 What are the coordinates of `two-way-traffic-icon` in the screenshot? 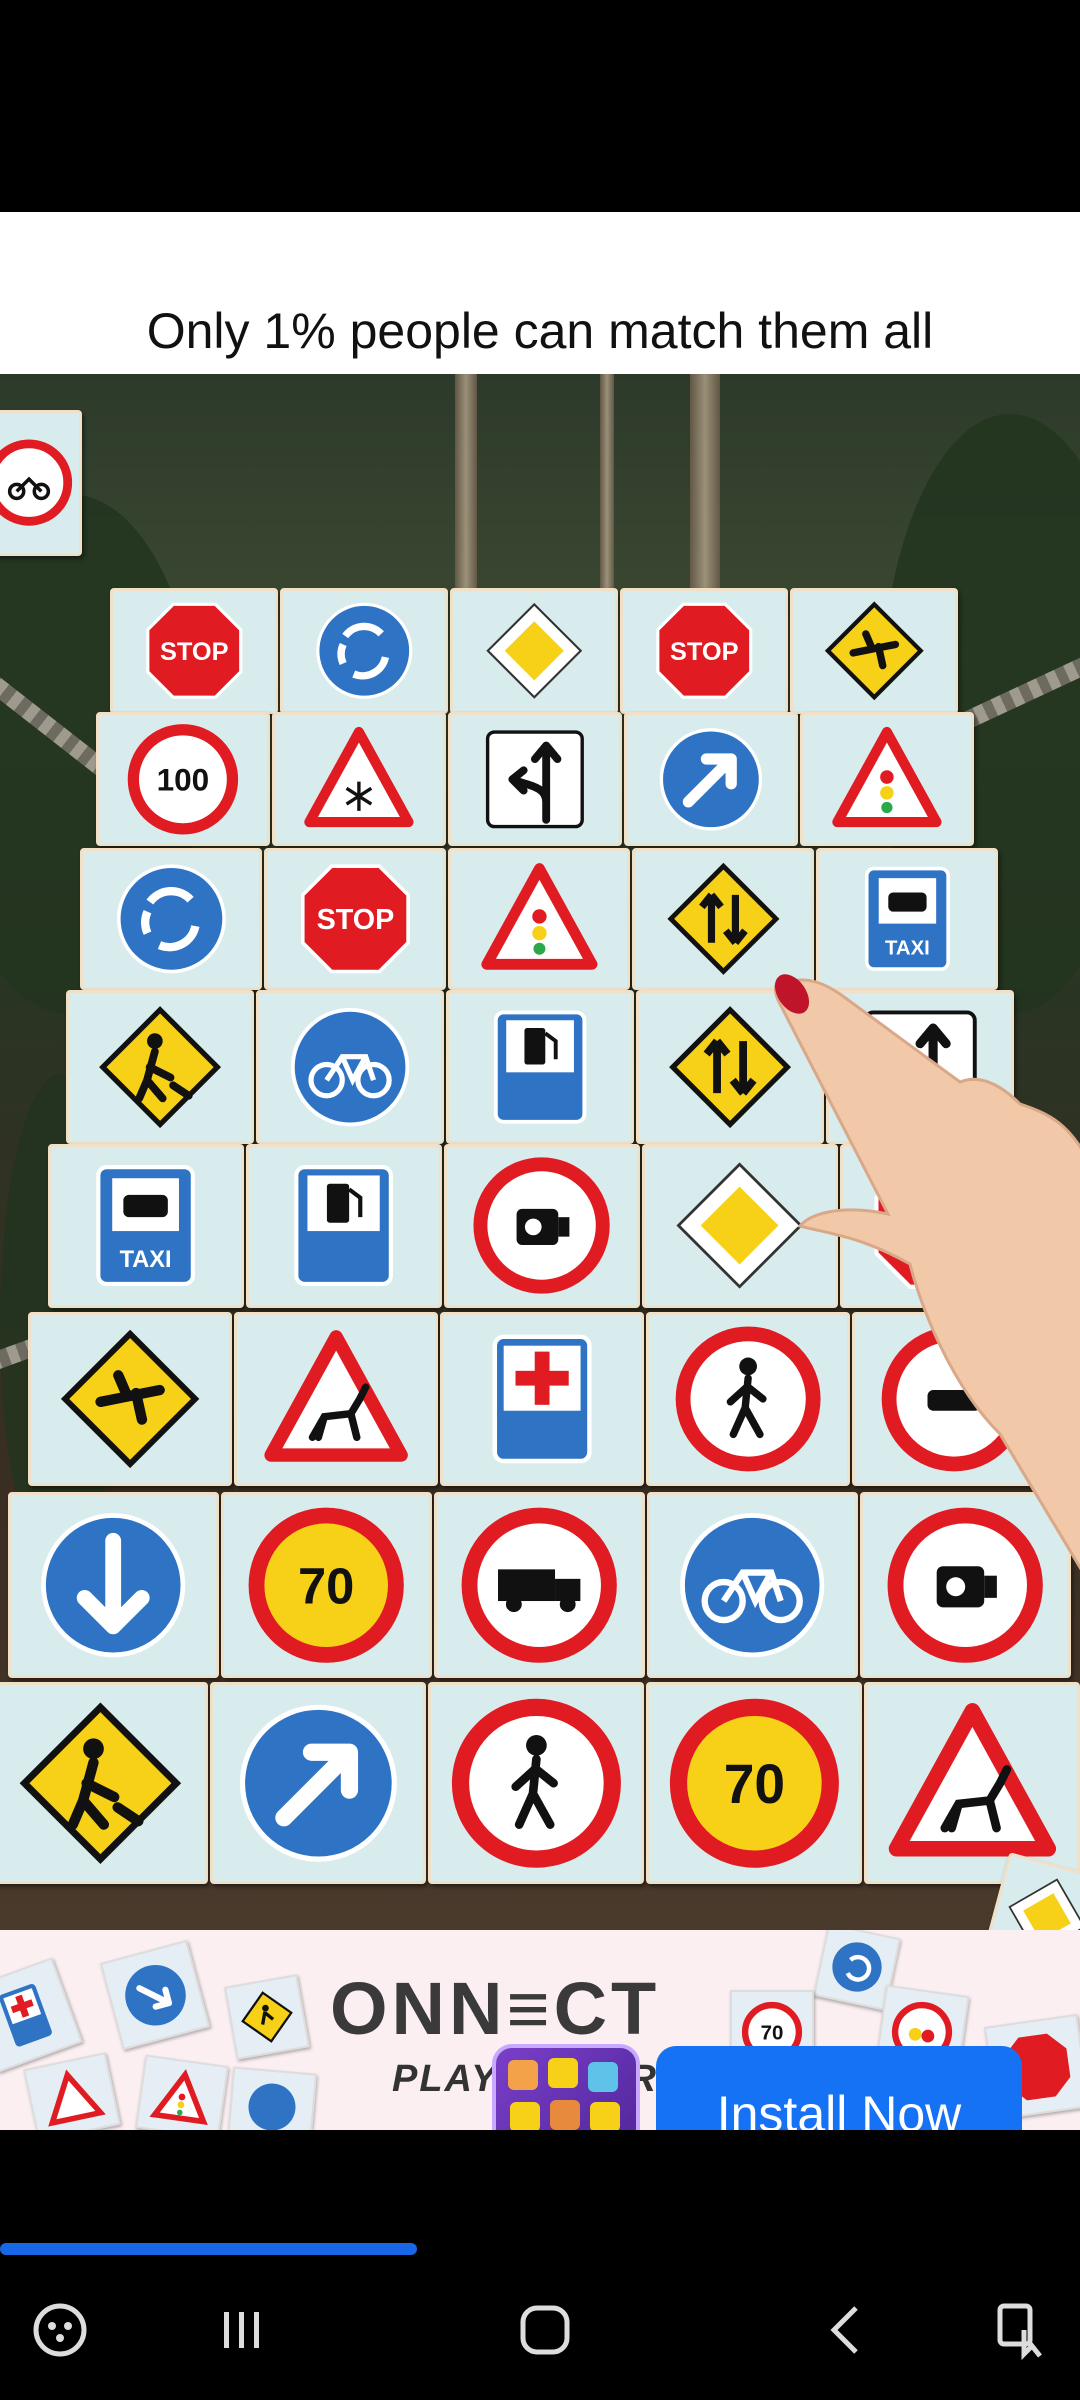 It's located at (723, 919).